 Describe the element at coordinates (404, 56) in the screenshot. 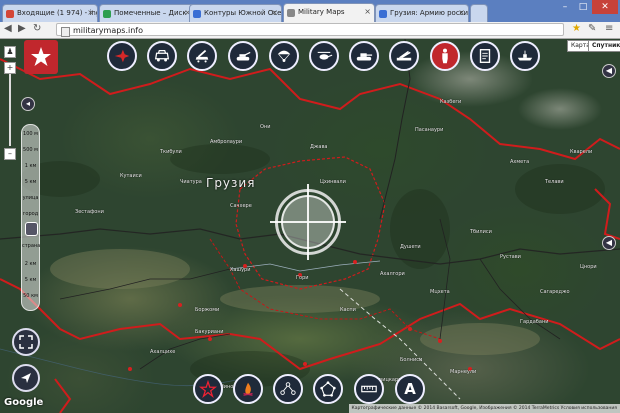

I see `mlrs-icon` at that location.